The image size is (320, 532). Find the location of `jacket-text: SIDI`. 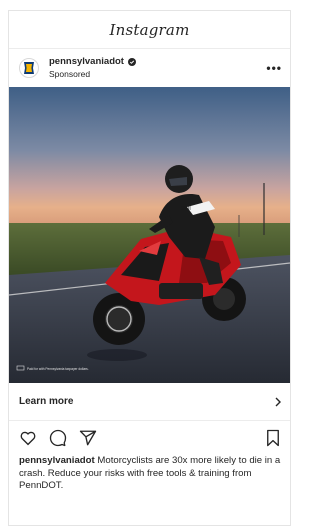

jacket-text: SIDI is located at coordinates (186, 209).